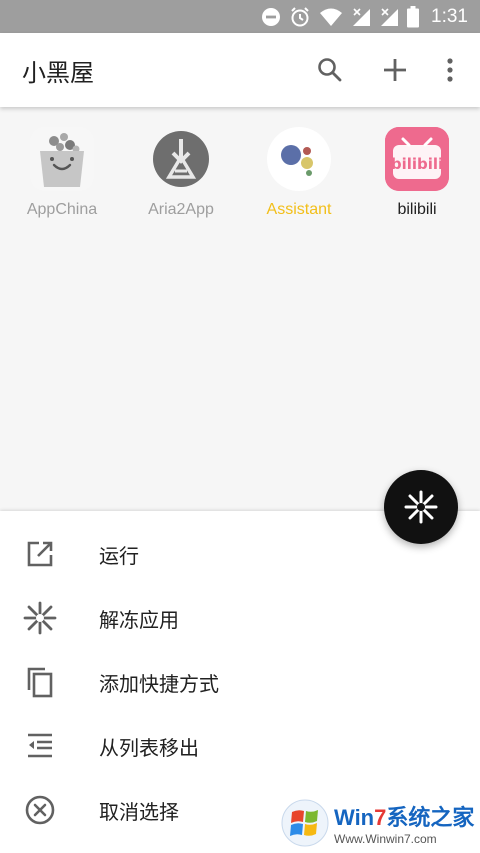 The image size is (480, 853). I want to click on appchina-icon, so click(62, 159).